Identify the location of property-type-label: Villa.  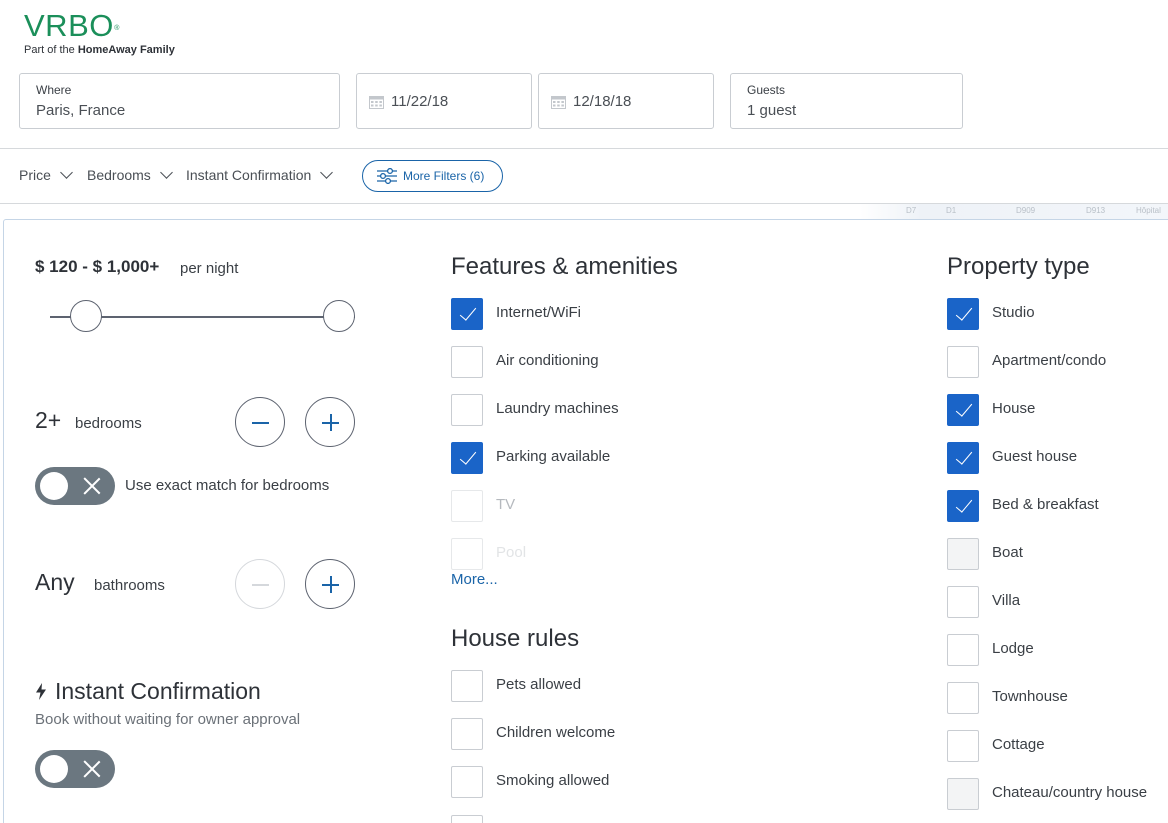
(1006, 600).